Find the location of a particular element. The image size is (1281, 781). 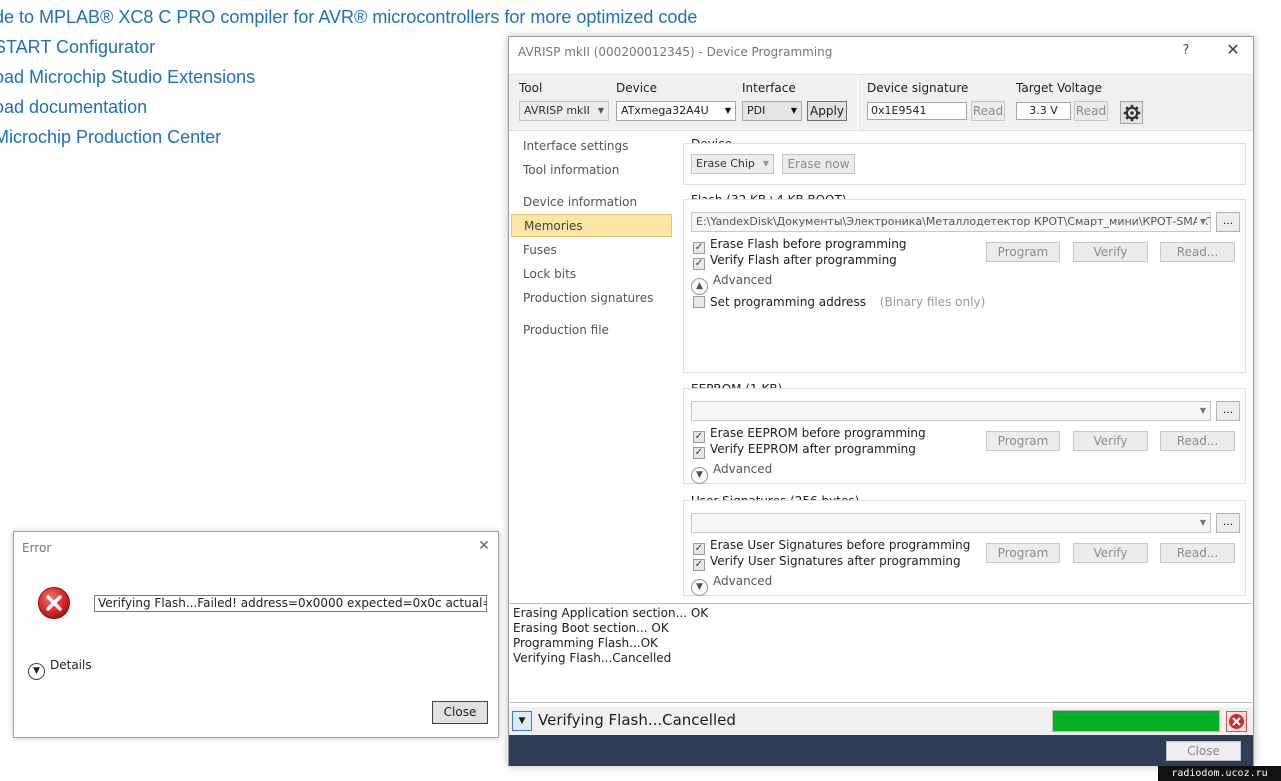

eeprom-erase-before-checkbox: ✓ Erase EEPROM before programming is located at coordinates (809, 434).